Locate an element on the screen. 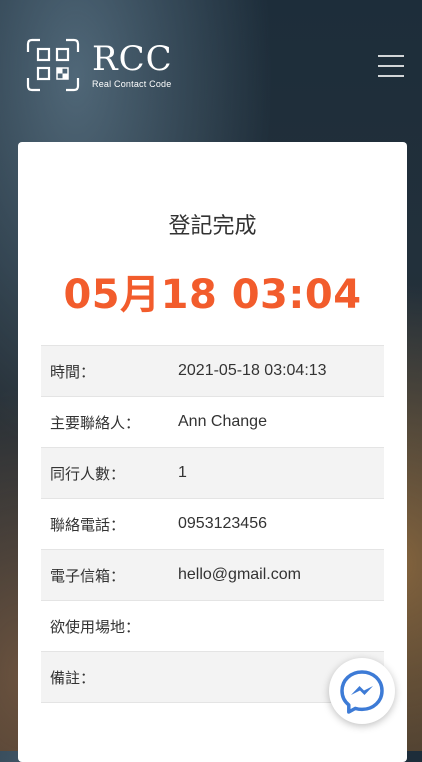  info-row-time: 時間： 2021-05-18 03:04:13 is located at coordinates (212, 371).